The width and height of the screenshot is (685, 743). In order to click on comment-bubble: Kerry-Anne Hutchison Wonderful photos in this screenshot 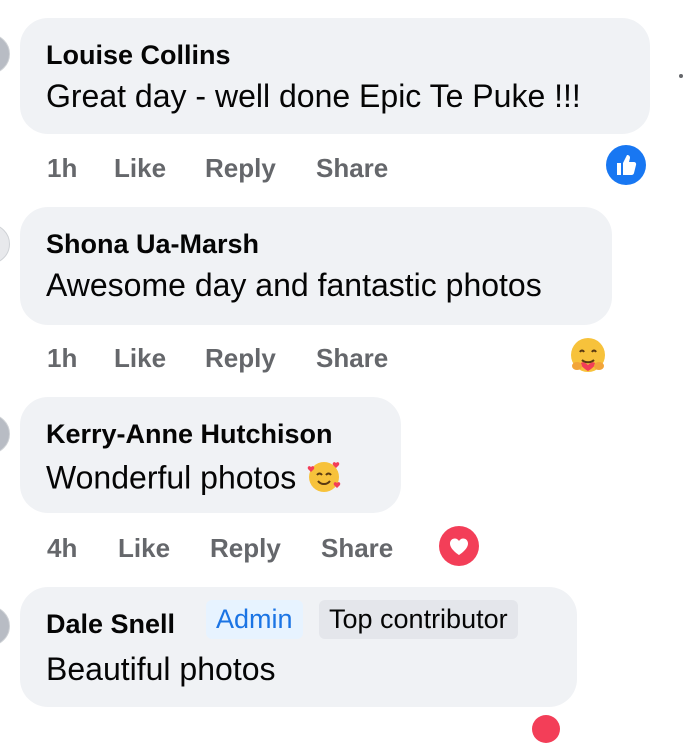, I will do `click(210, 455)`.